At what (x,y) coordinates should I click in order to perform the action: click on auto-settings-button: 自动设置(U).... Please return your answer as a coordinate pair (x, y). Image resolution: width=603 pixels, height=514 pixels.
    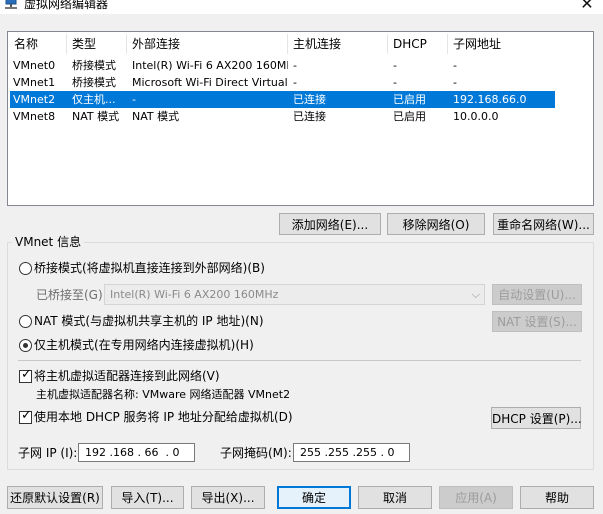
    Looking at the image, I should click on (537, 294).